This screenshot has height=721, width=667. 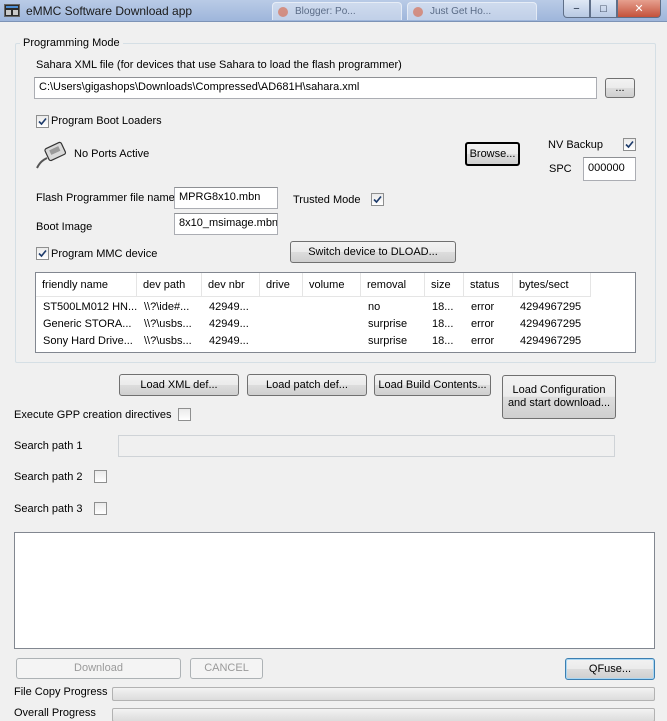 I want to click on cell-removal: no, so click(x=374, y=307).